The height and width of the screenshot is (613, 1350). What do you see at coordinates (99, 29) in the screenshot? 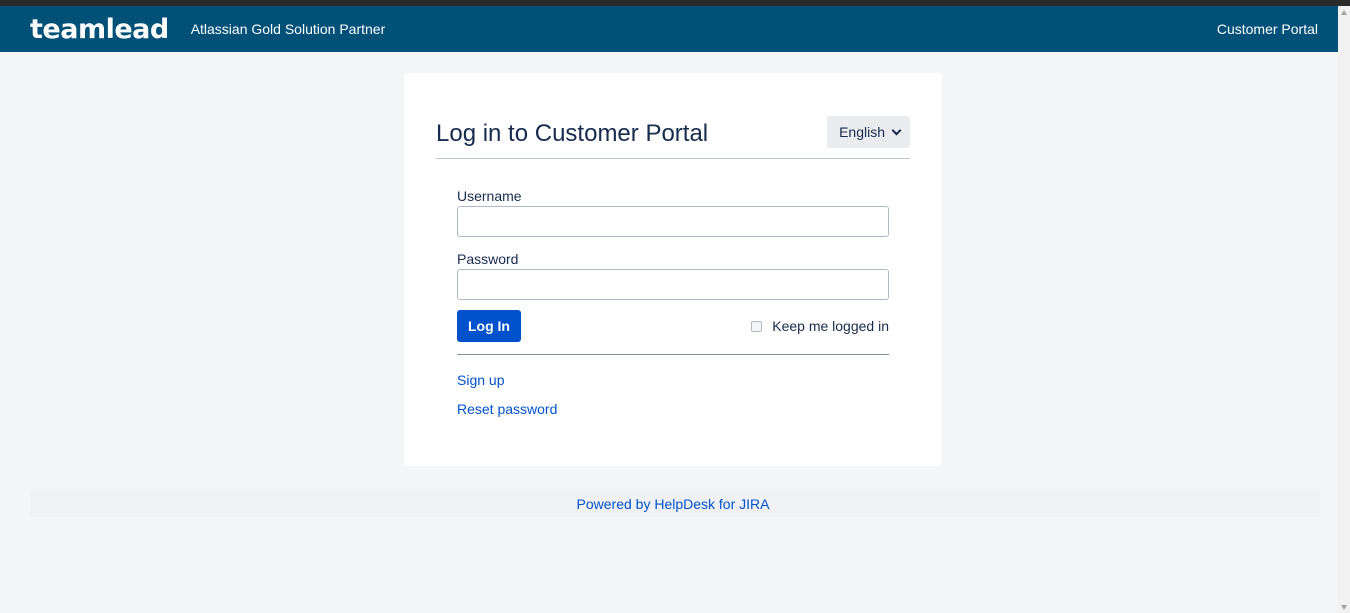
I see `teamlead-logo: teamlead` at bounding box center [99, 29].